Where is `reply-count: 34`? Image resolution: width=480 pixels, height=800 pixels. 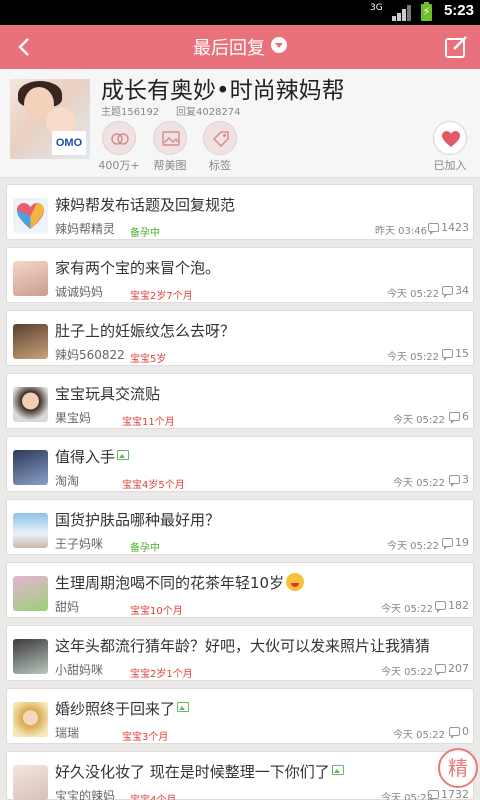 reply-count: 34 is located at coordinates (455, 291).